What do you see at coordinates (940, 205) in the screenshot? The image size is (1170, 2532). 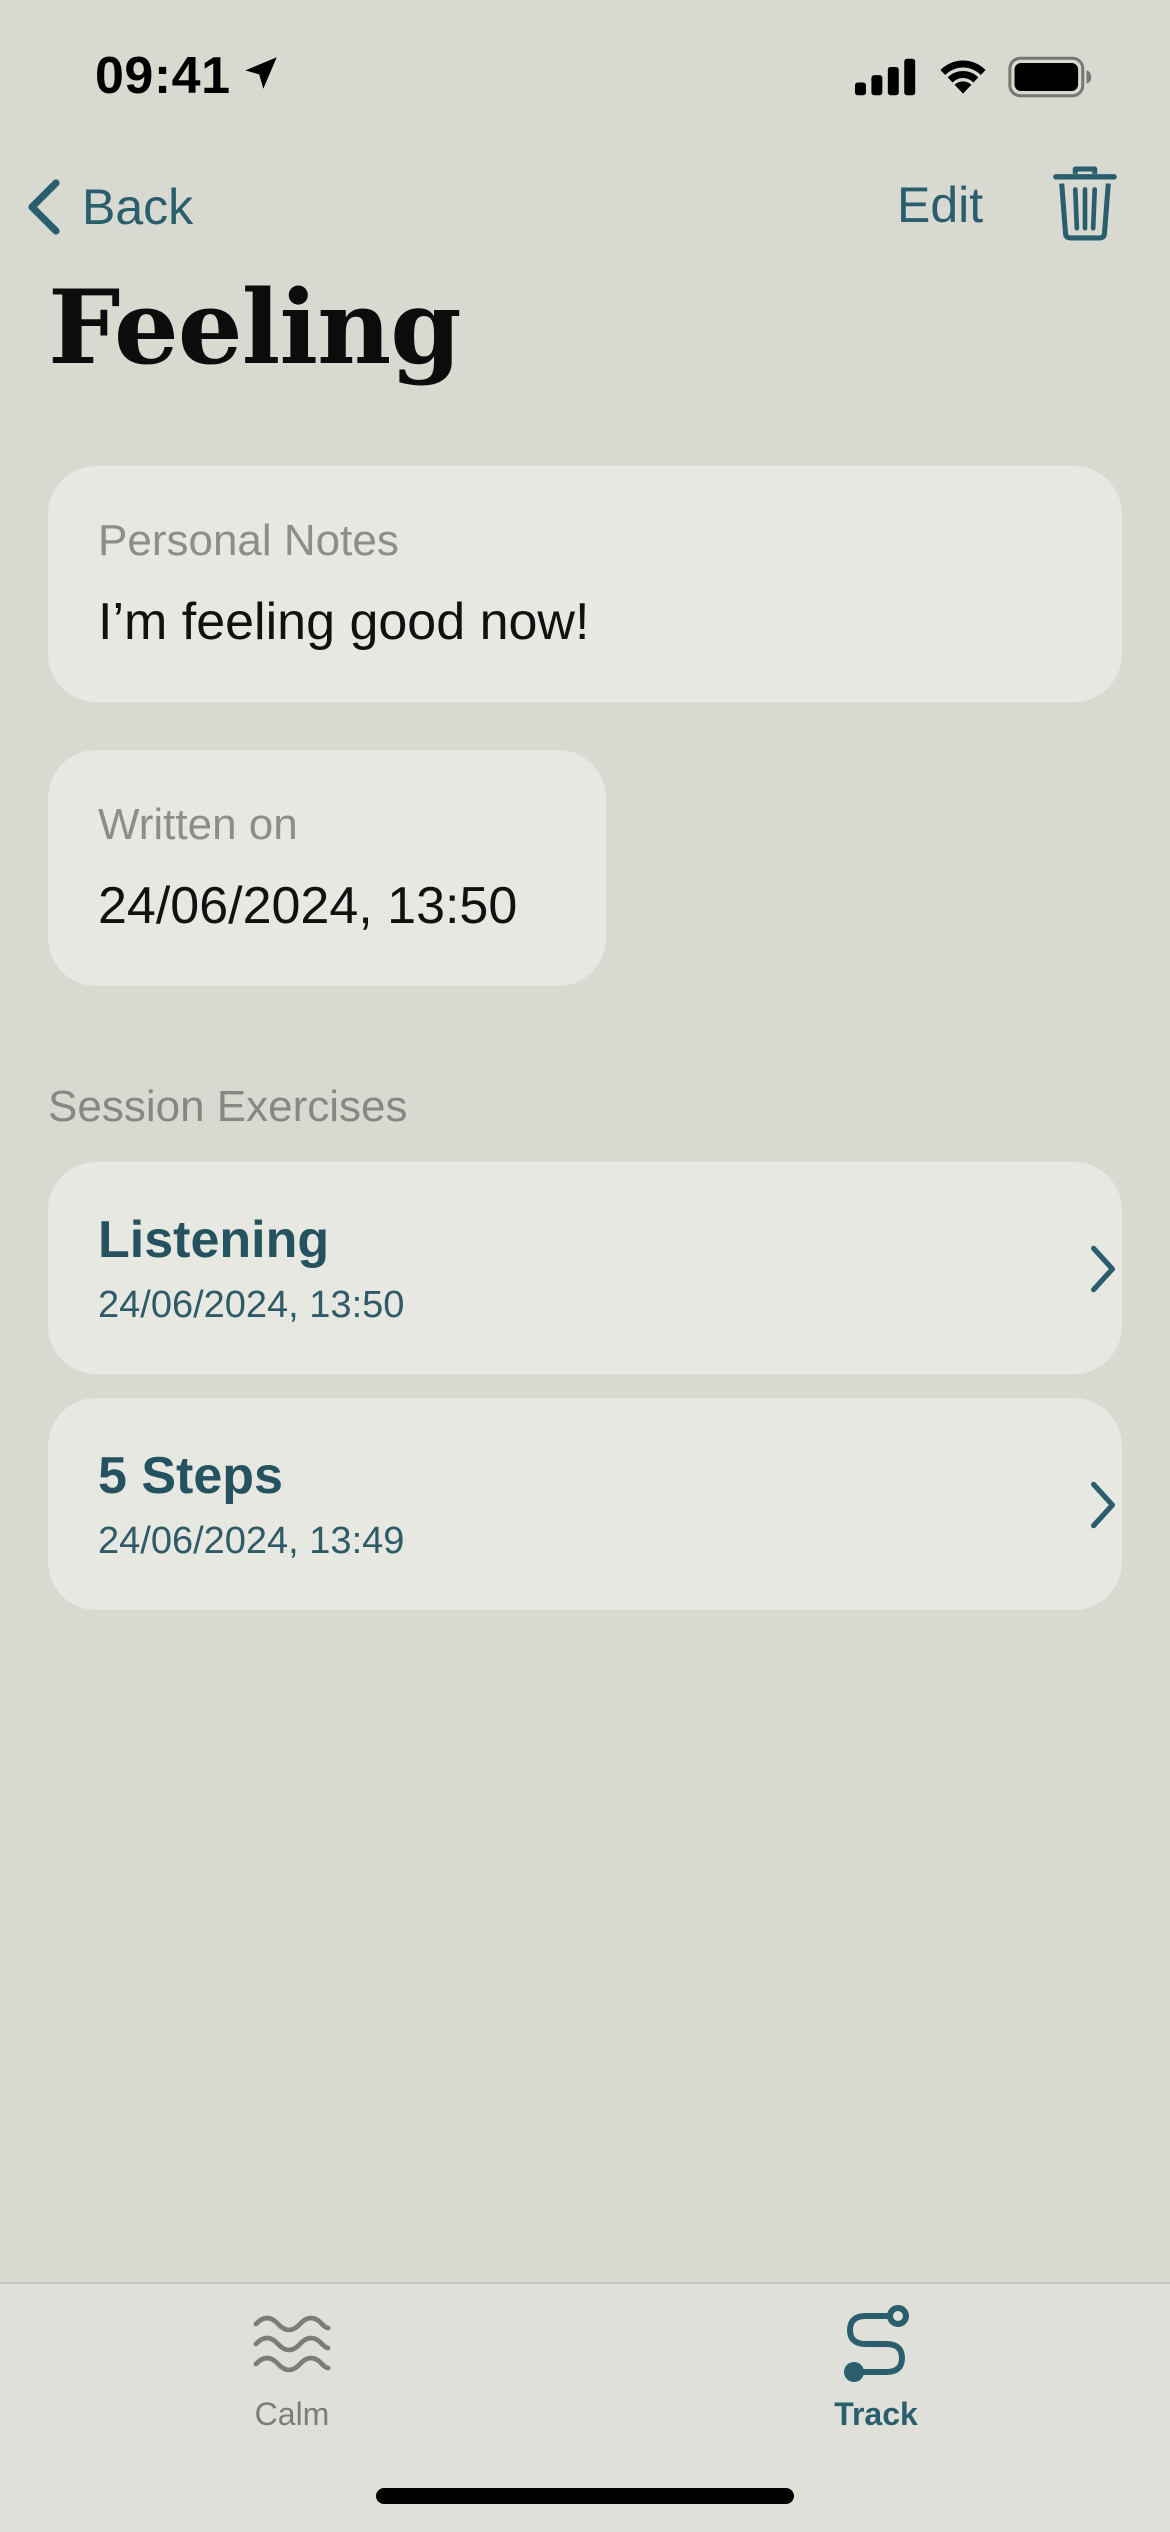 I see `edit-button: Edit` at bounding box center [940, 205].